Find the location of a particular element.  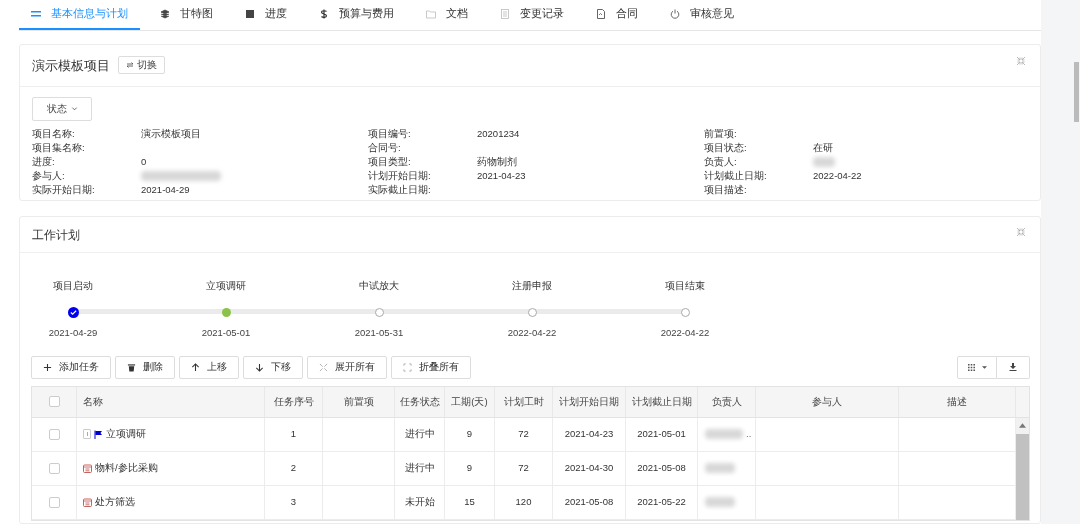

field-label: 前置项: is located at coordinates (721, 133).